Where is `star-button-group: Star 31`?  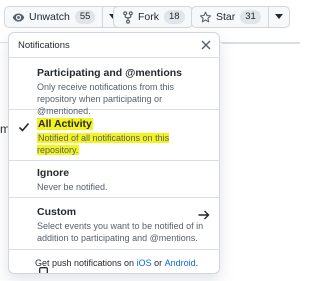
star-button-group: Star 31 is located at coordinates (240, 17).